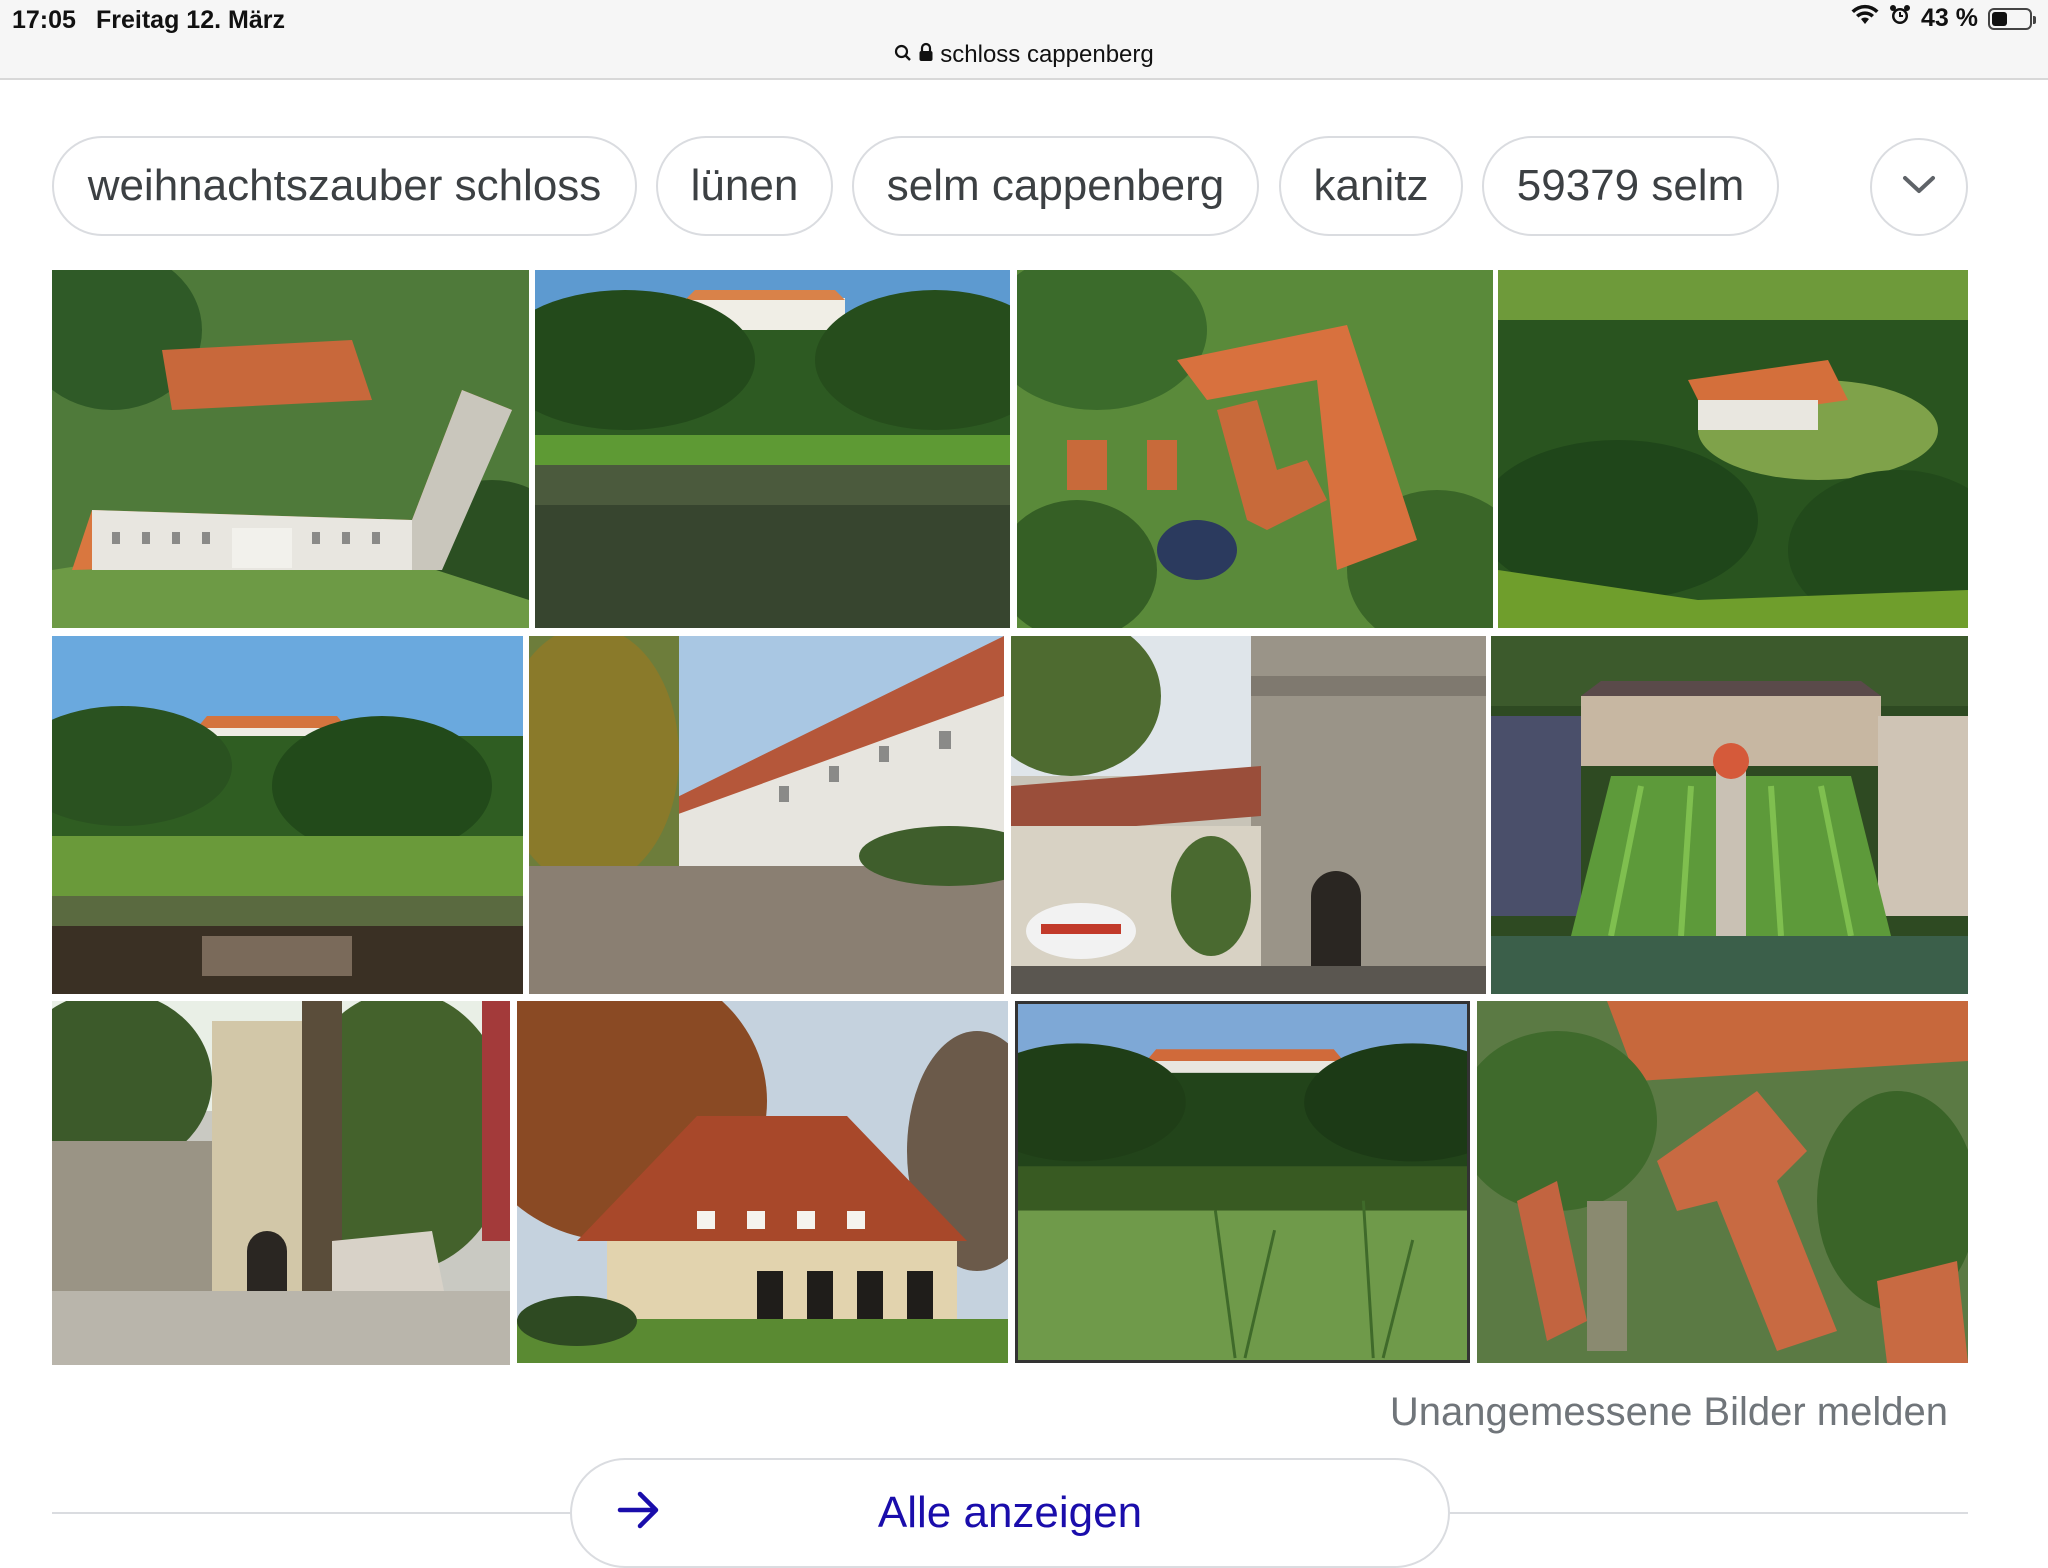  Describe the element at coordinates (762, 1182) in the screenshot. I see `image-result-half-timbered-house` at that location.